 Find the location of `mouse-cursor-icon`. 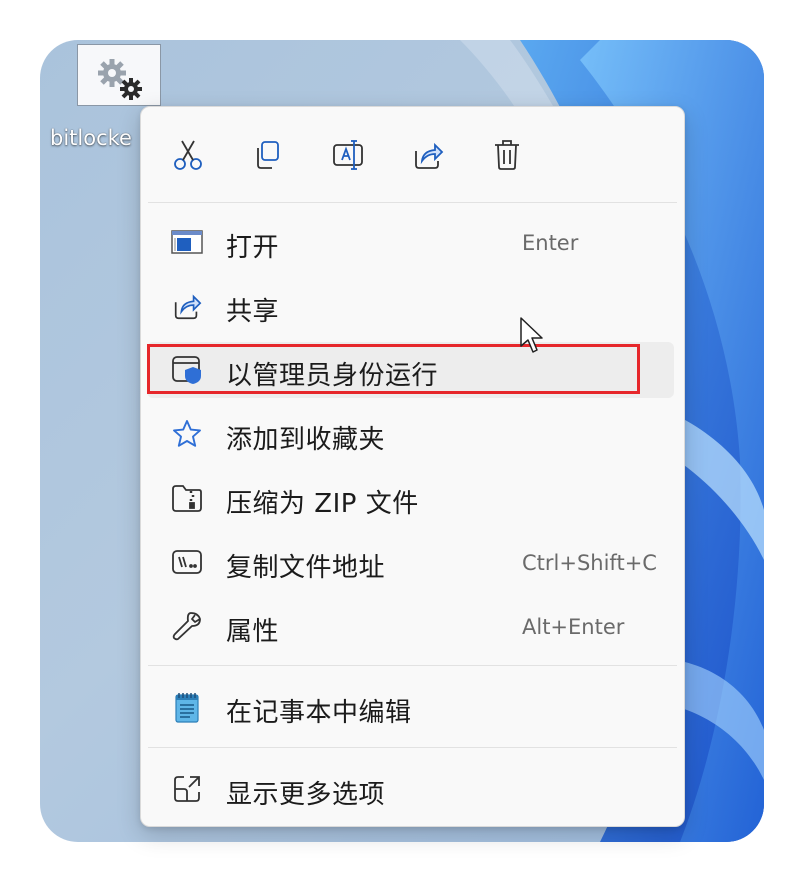

mouse-cursor-icon is located at coordinates (531, 335).